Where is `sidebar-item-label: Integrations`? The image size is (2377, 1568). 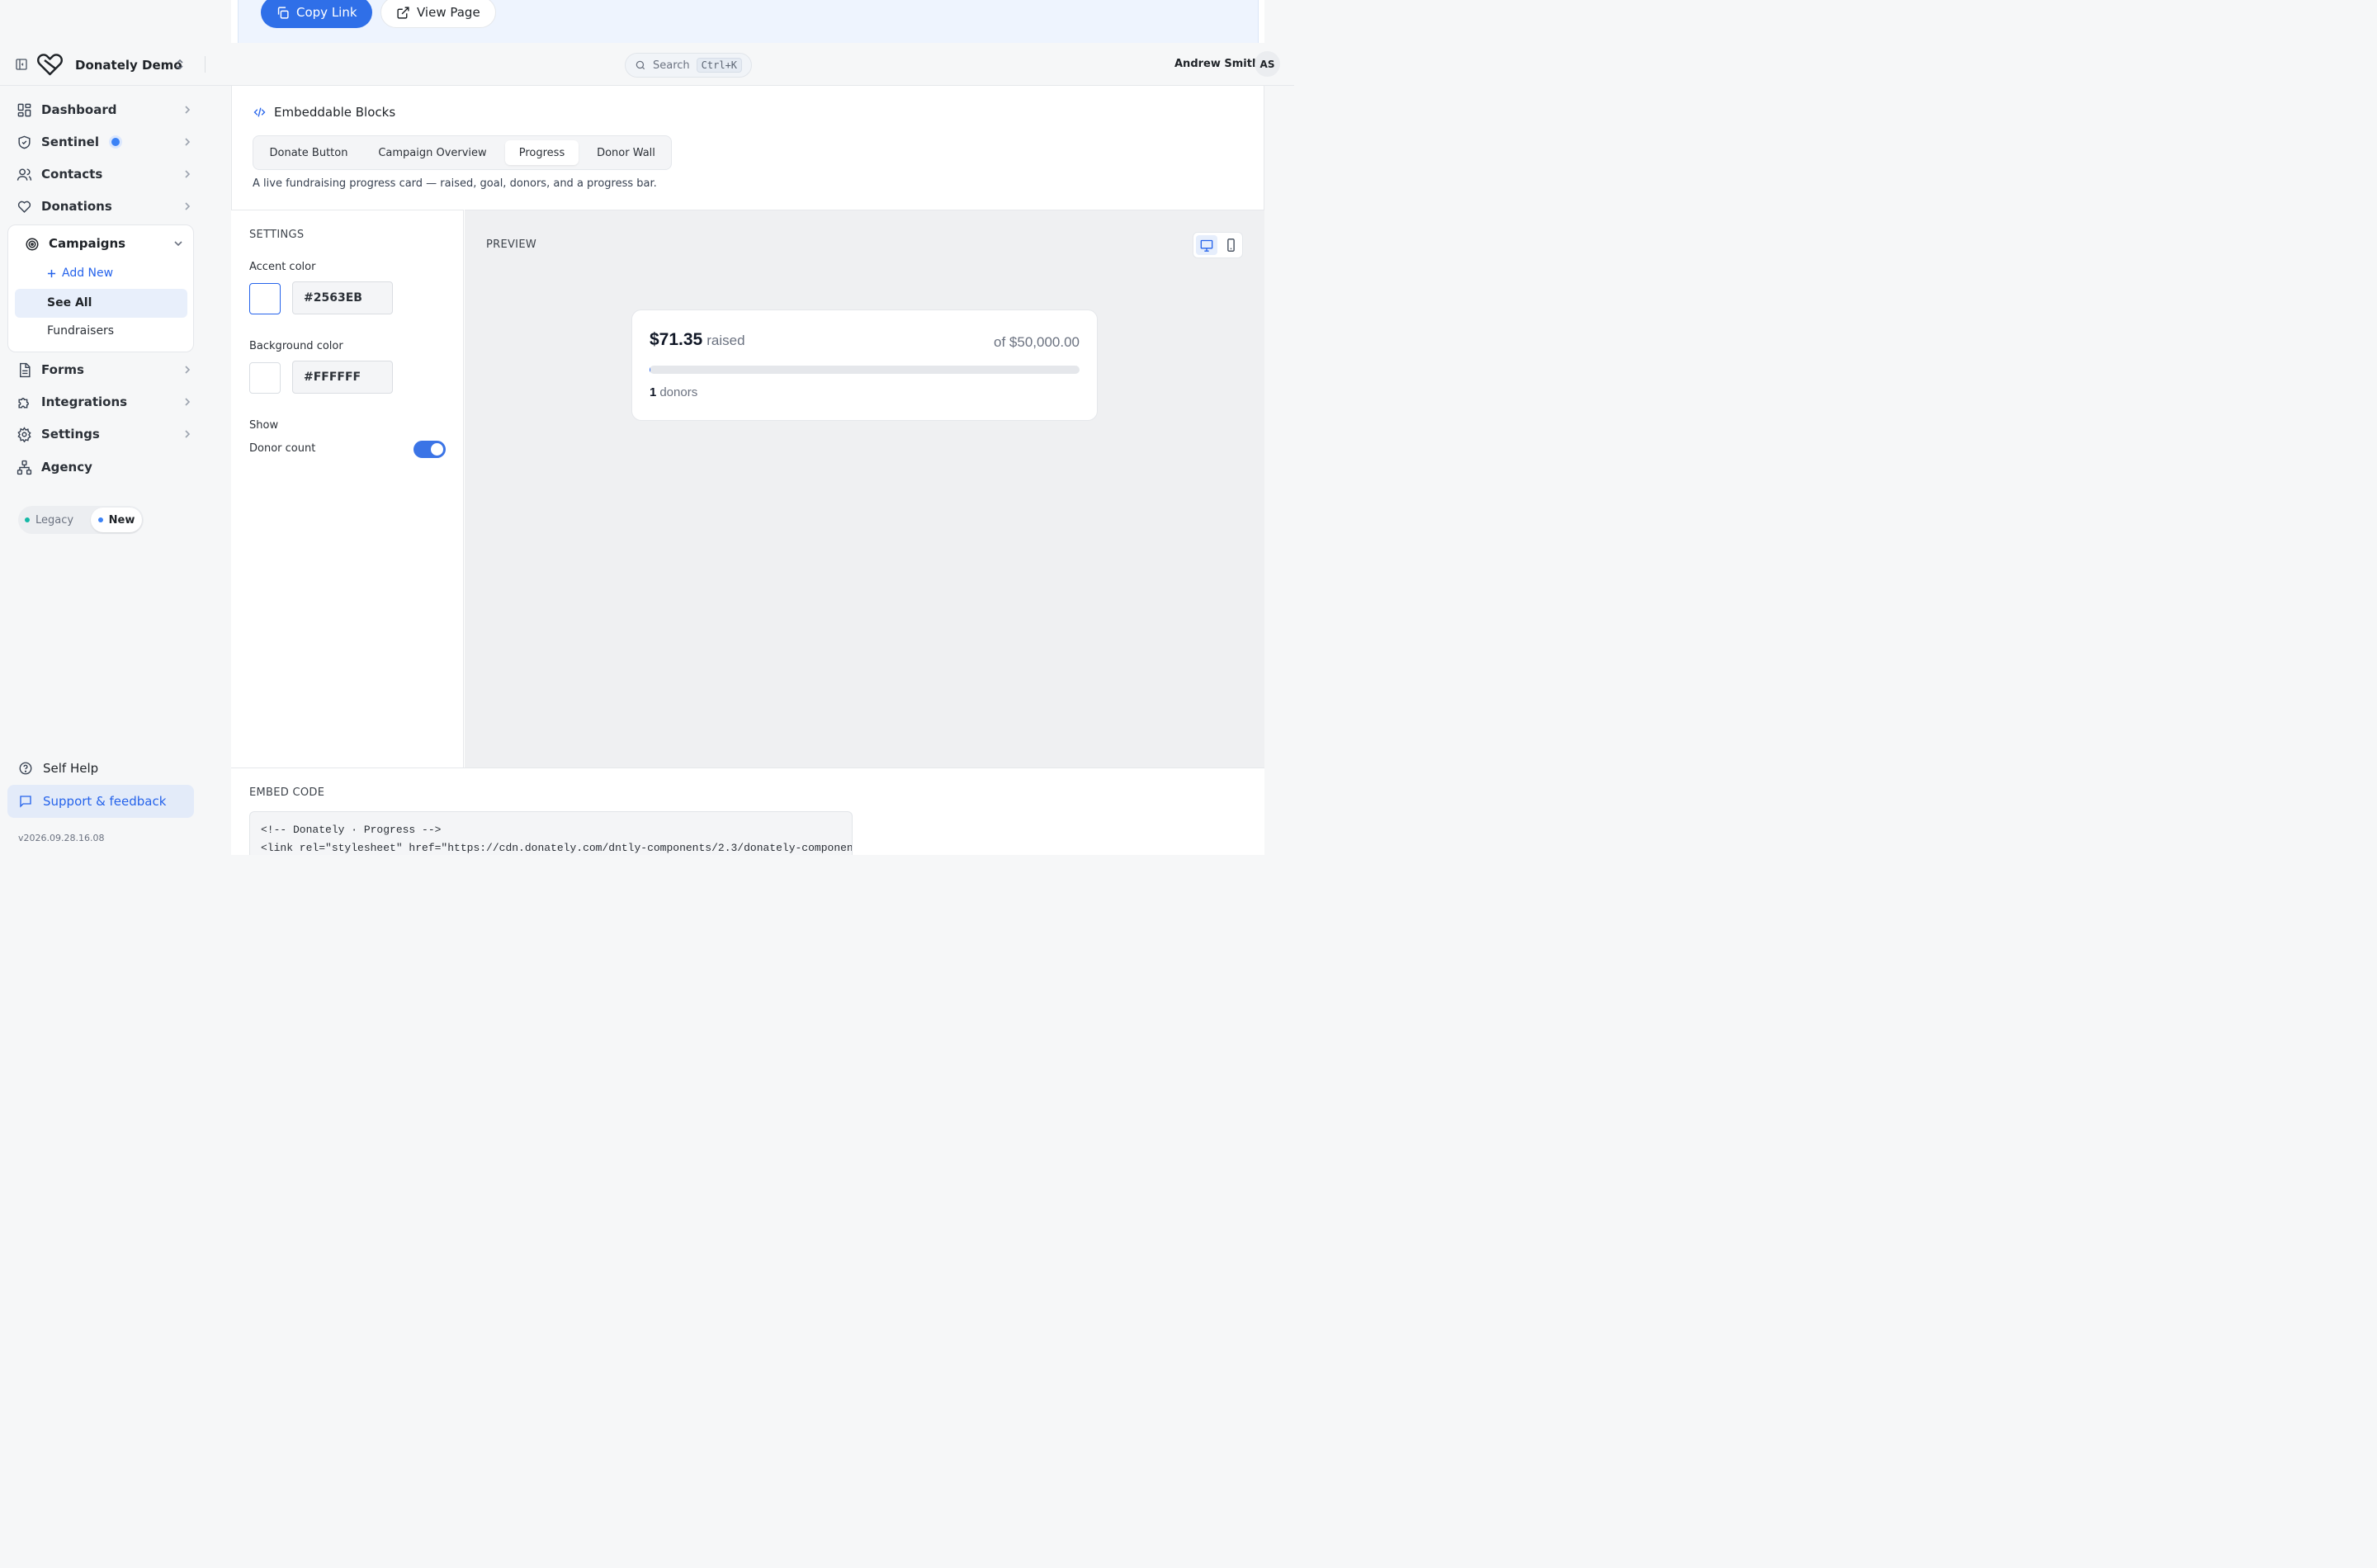
sidebar-item-label: Integrations is located at coordinates (84, 401).